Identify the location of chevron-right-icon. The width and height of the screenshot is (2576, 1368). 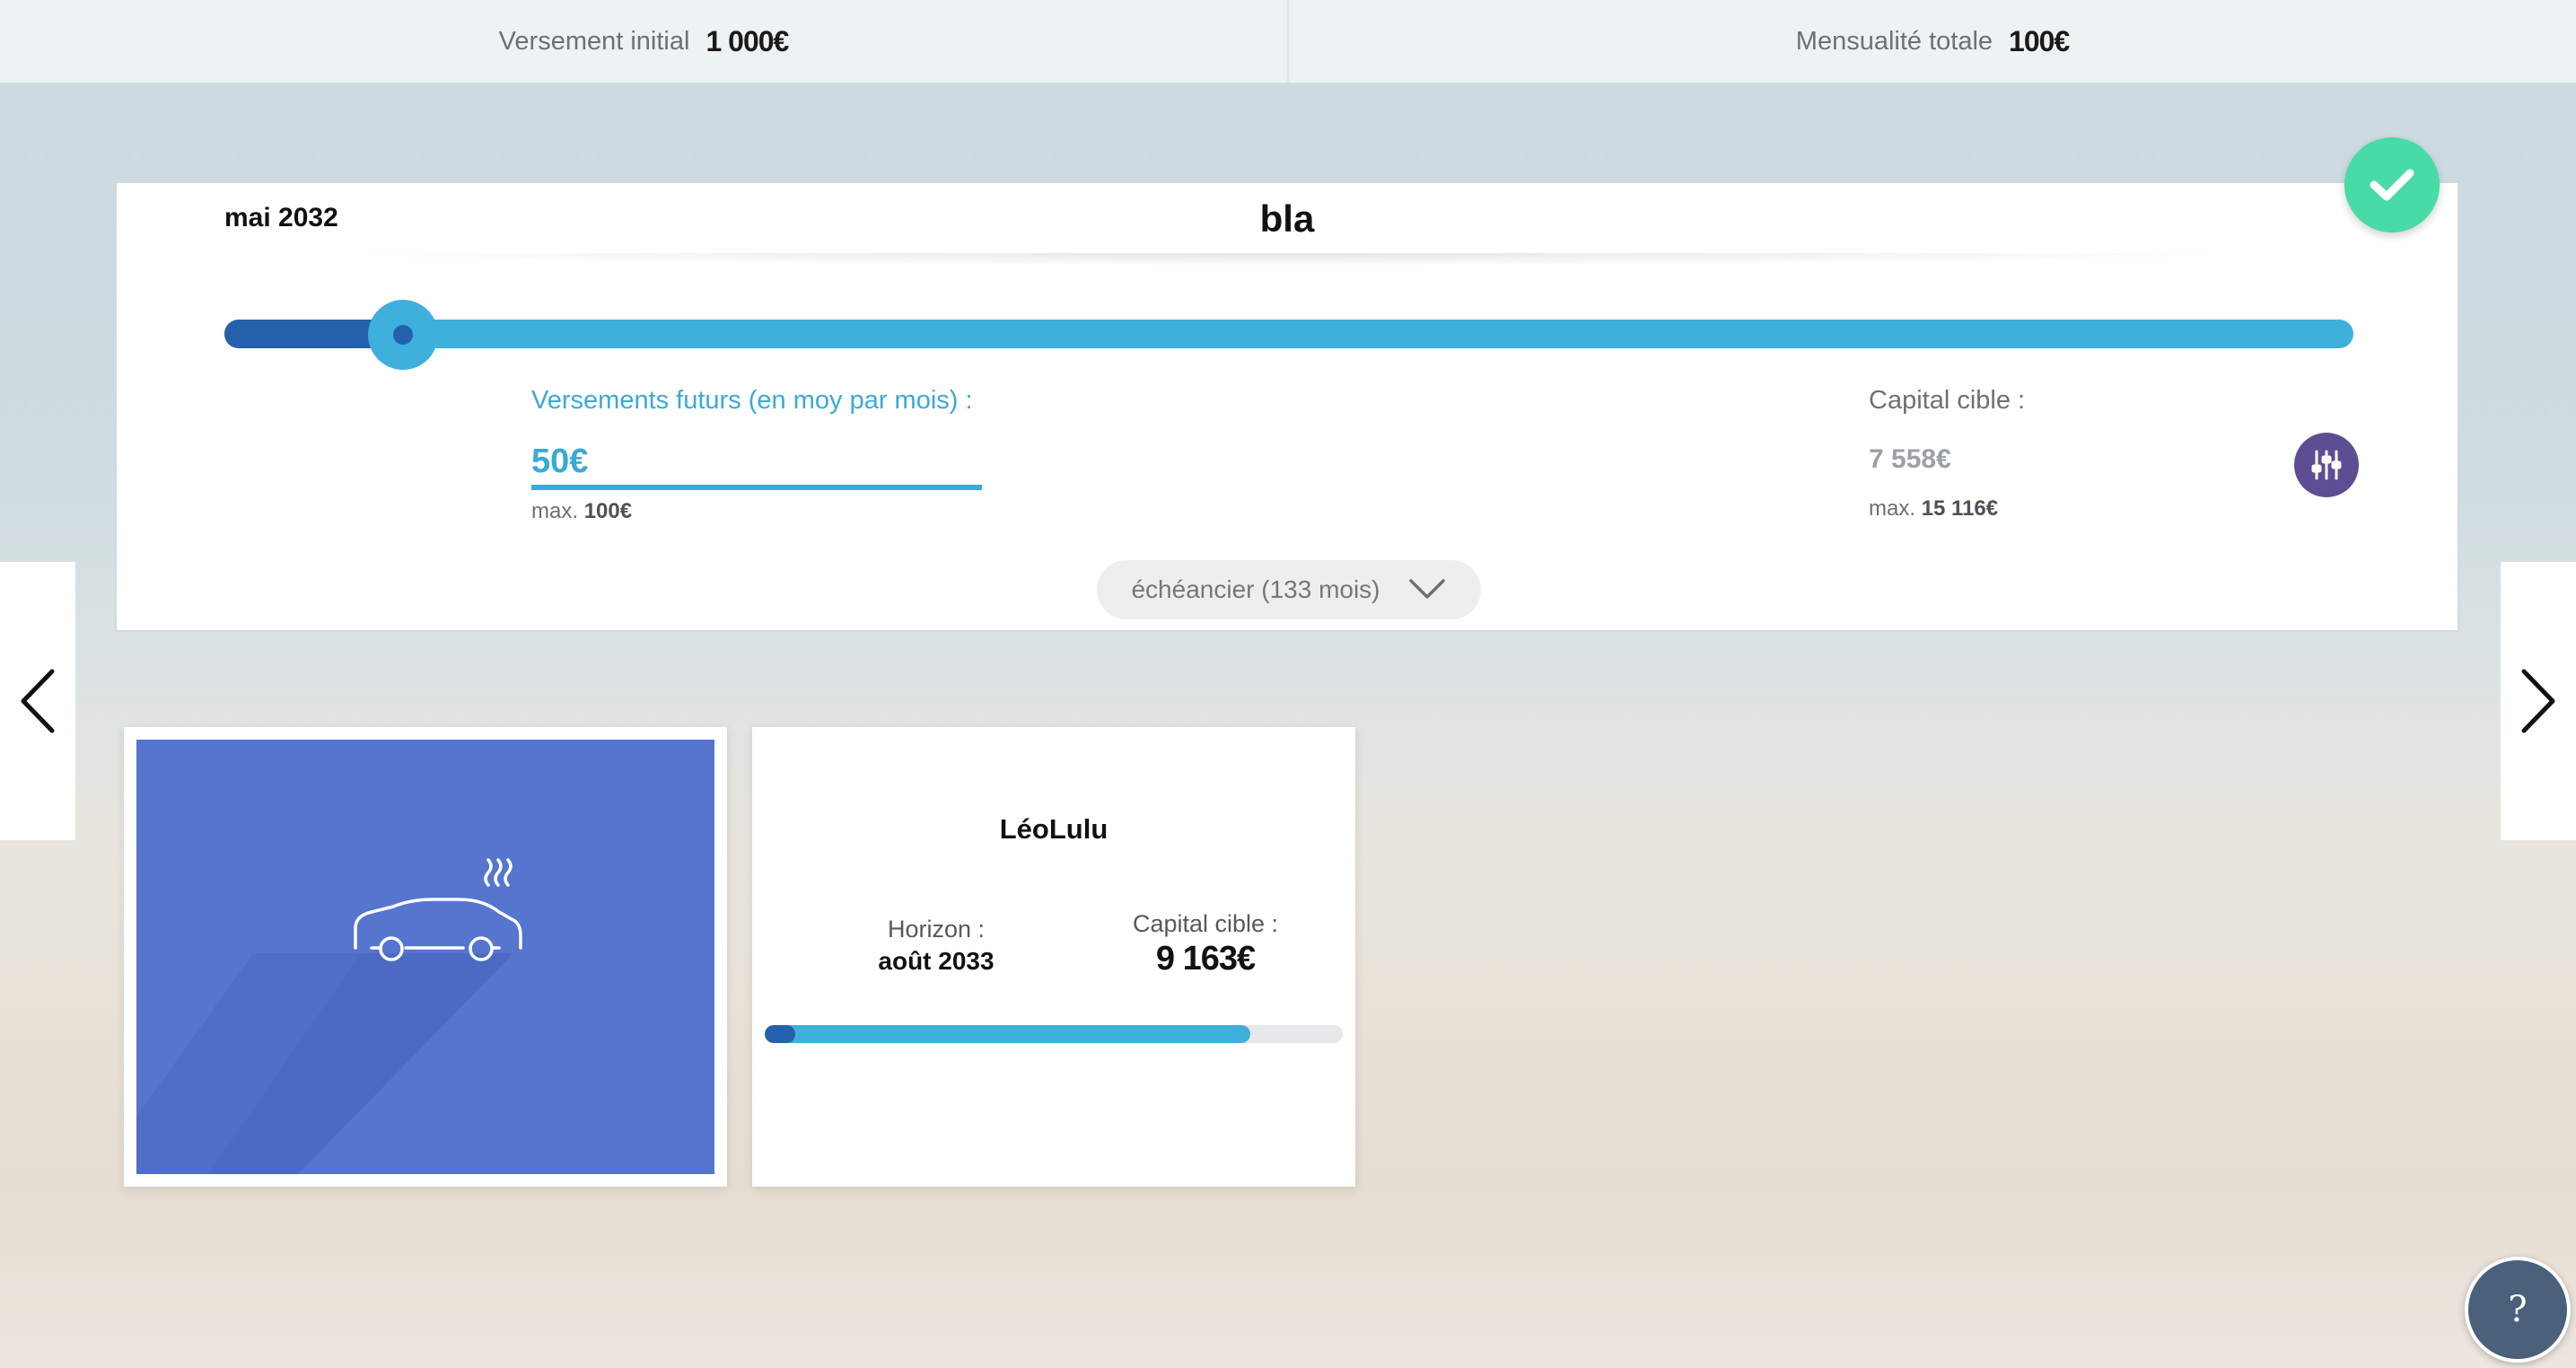
(2538, 701).